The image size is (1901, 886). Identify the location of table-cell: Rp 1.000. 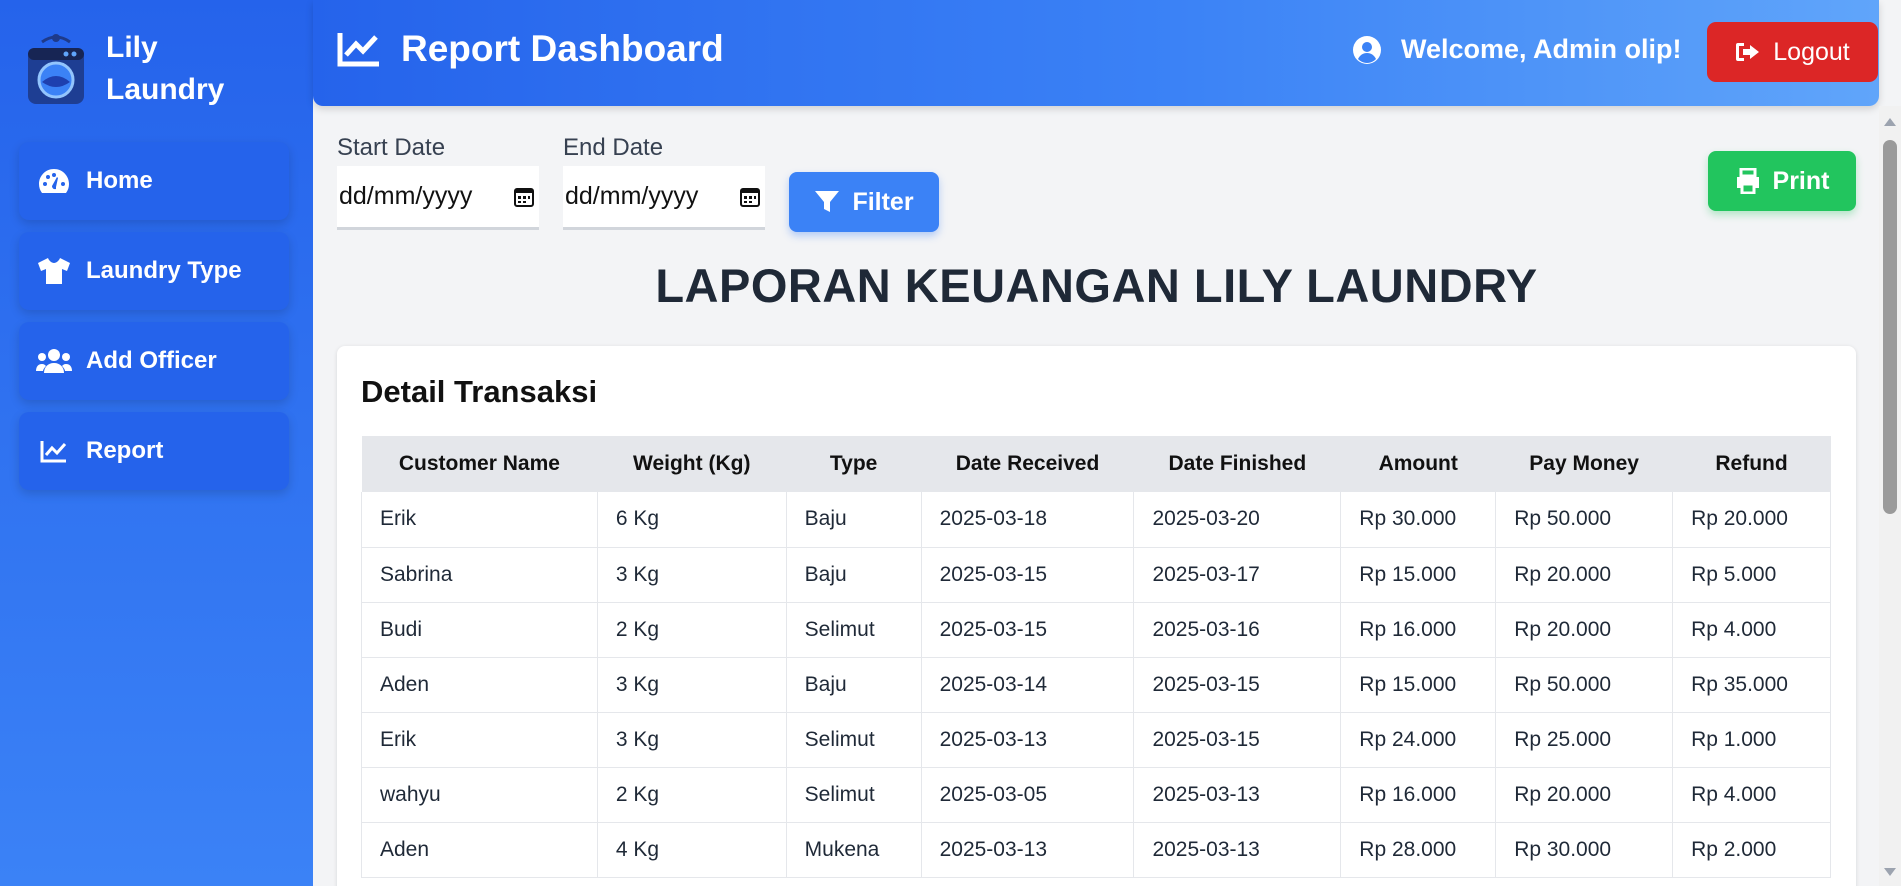
(1751, 739).